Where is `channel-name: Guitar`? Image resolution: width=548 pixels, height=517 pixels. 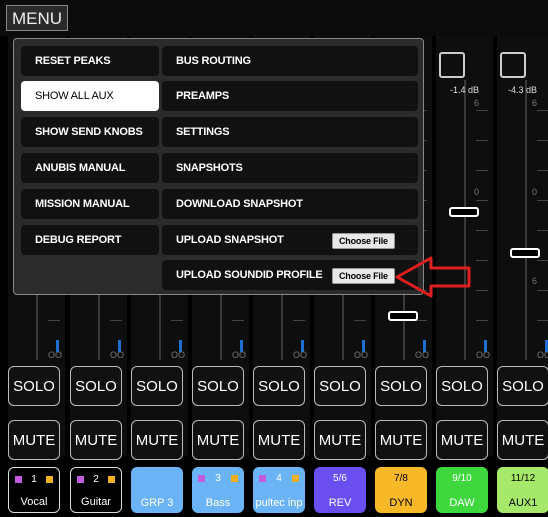 channel-name: Guitar is located at coordinates (96, 502).